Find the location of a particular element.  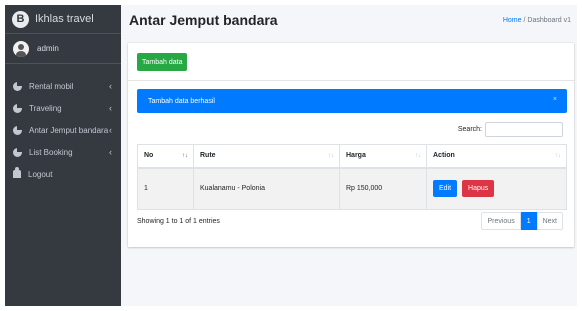

sidebar-item-label: Logout is located at coordinates (40, 174).